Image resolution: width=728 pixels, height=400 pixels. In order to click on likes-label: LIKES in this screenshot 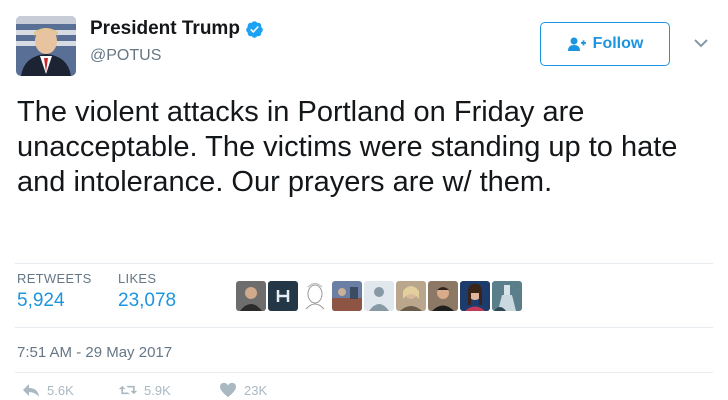, I will do `click(137, 278)`.